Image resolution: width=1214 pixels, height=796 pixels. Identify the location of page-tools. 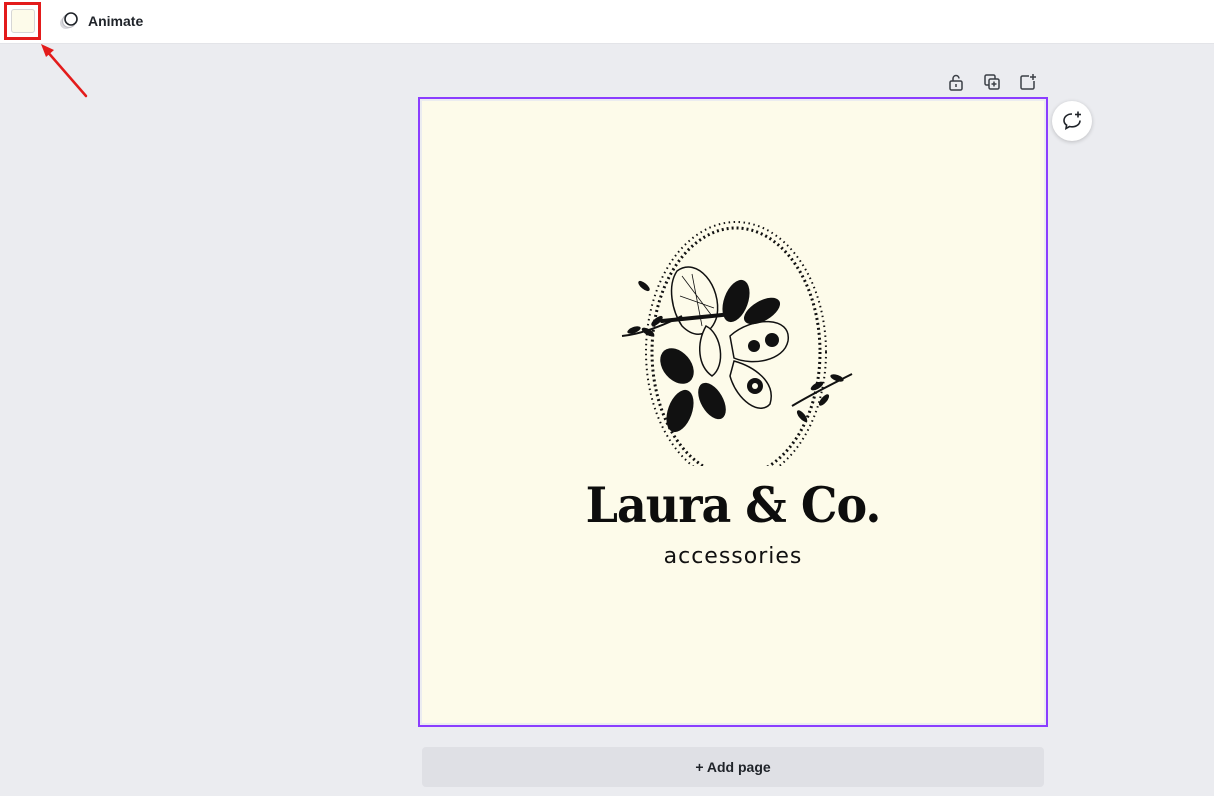
(992, 82).